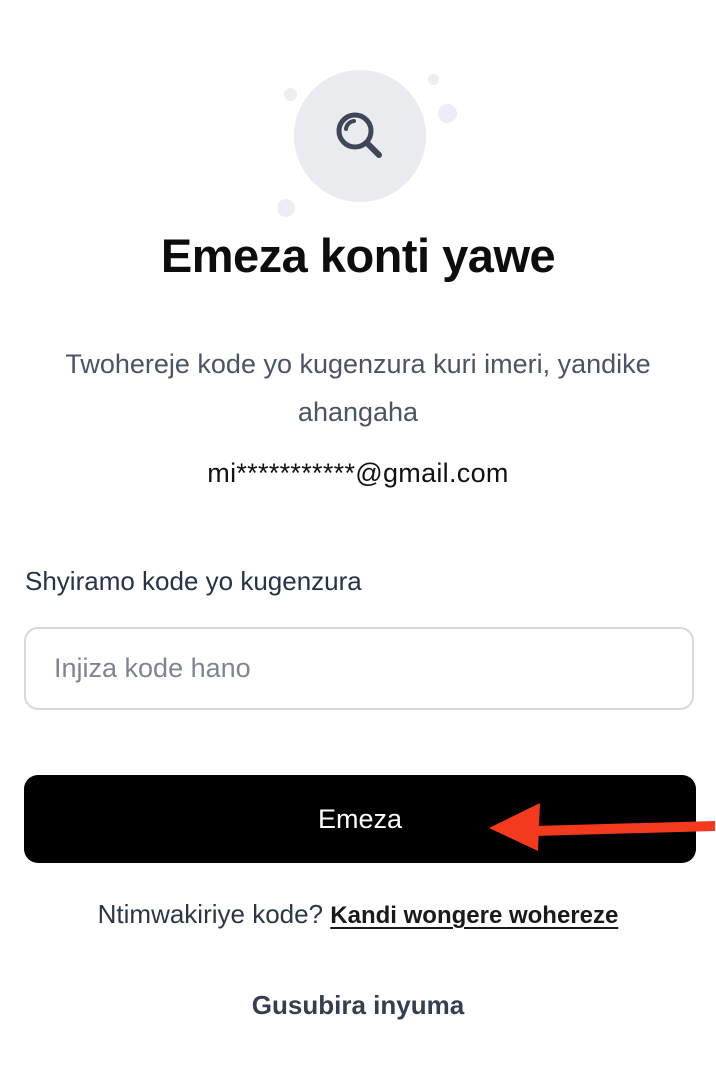 This screenshot has width=716, height=1088. I want to click on icon-circle, so click(360, 136).